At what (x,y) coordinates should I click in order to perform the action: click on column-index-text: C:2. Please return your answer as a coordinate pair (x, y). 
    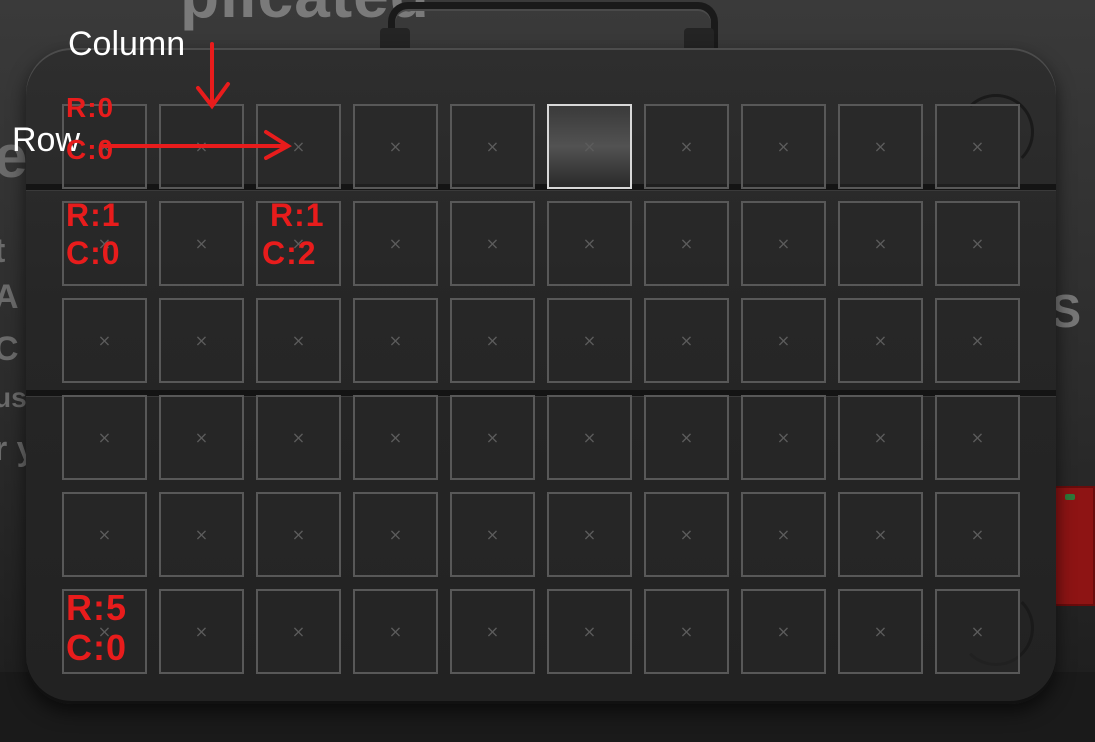
    Looking at the image, I should click on (289, 253).